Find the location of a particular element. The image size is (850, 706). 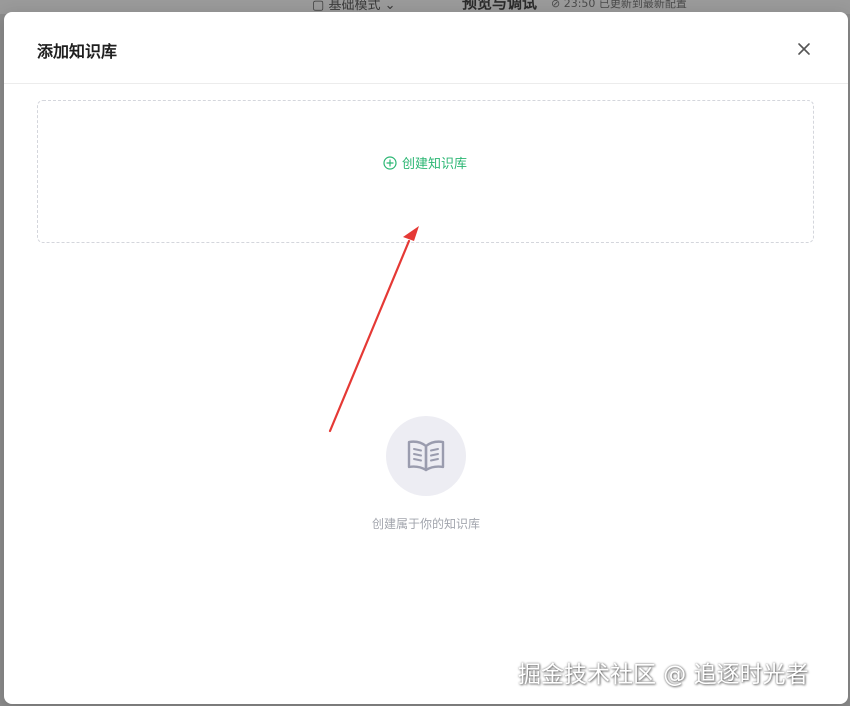

dialog-header: 添加知识库 is located at coordinates (426, 48).